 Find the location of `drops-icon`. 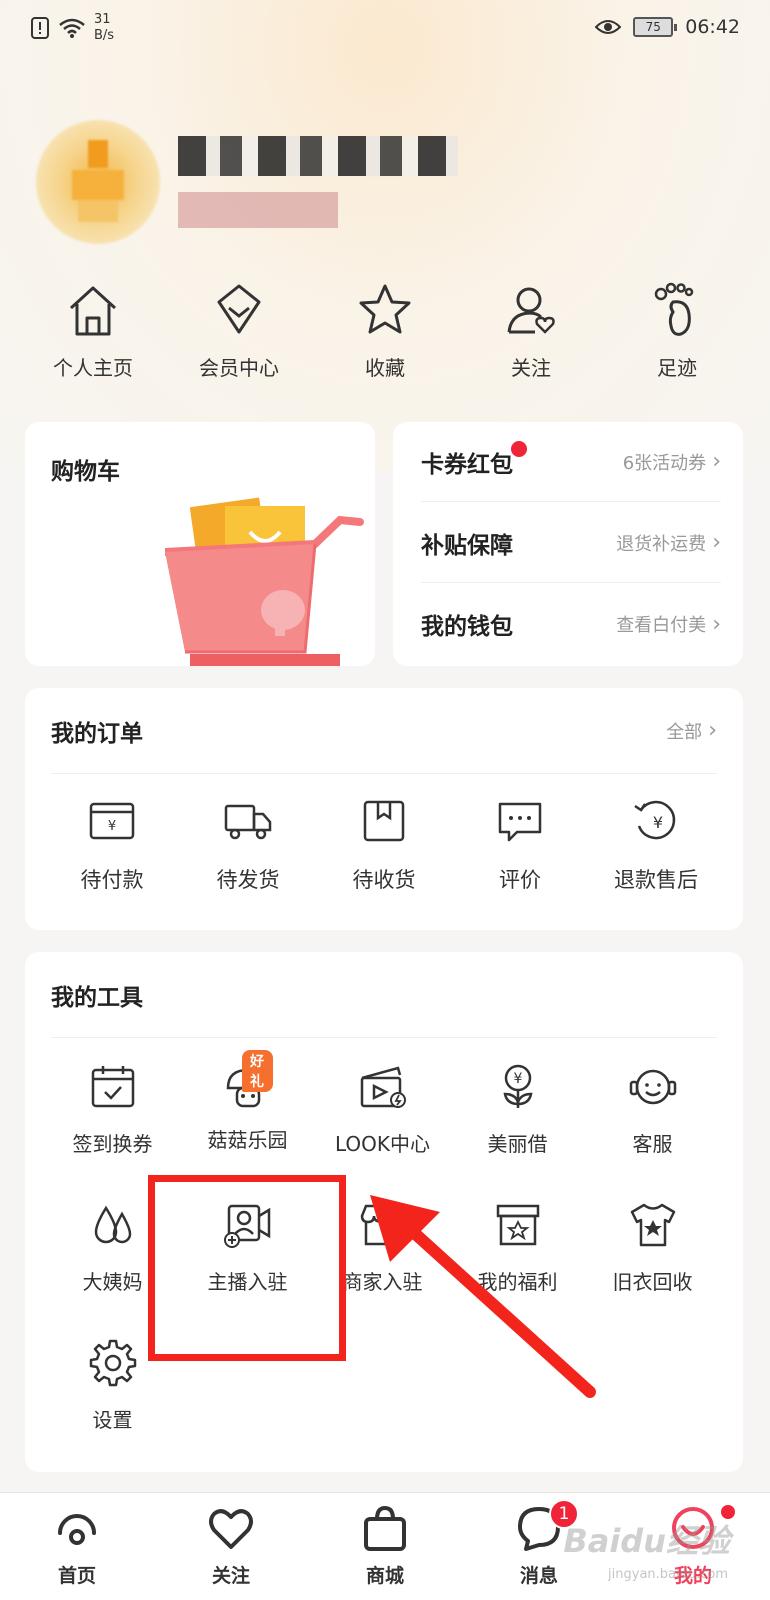

drops-icon is located at coordinates (112, 1224).